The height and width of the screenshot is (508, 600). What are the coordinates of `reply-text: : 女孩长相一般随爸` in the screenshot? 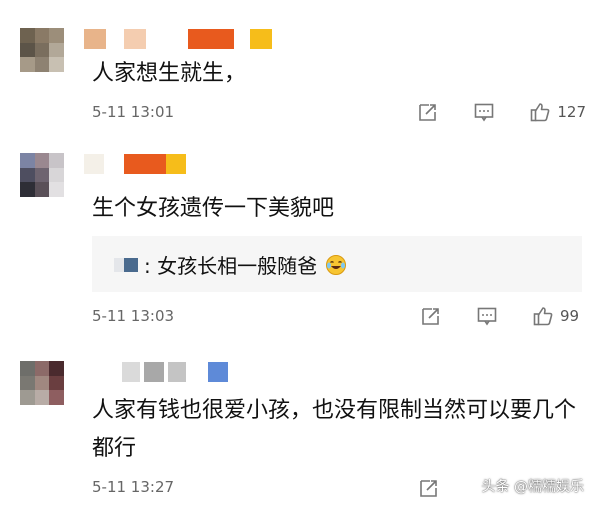 It's located at (245, 264).